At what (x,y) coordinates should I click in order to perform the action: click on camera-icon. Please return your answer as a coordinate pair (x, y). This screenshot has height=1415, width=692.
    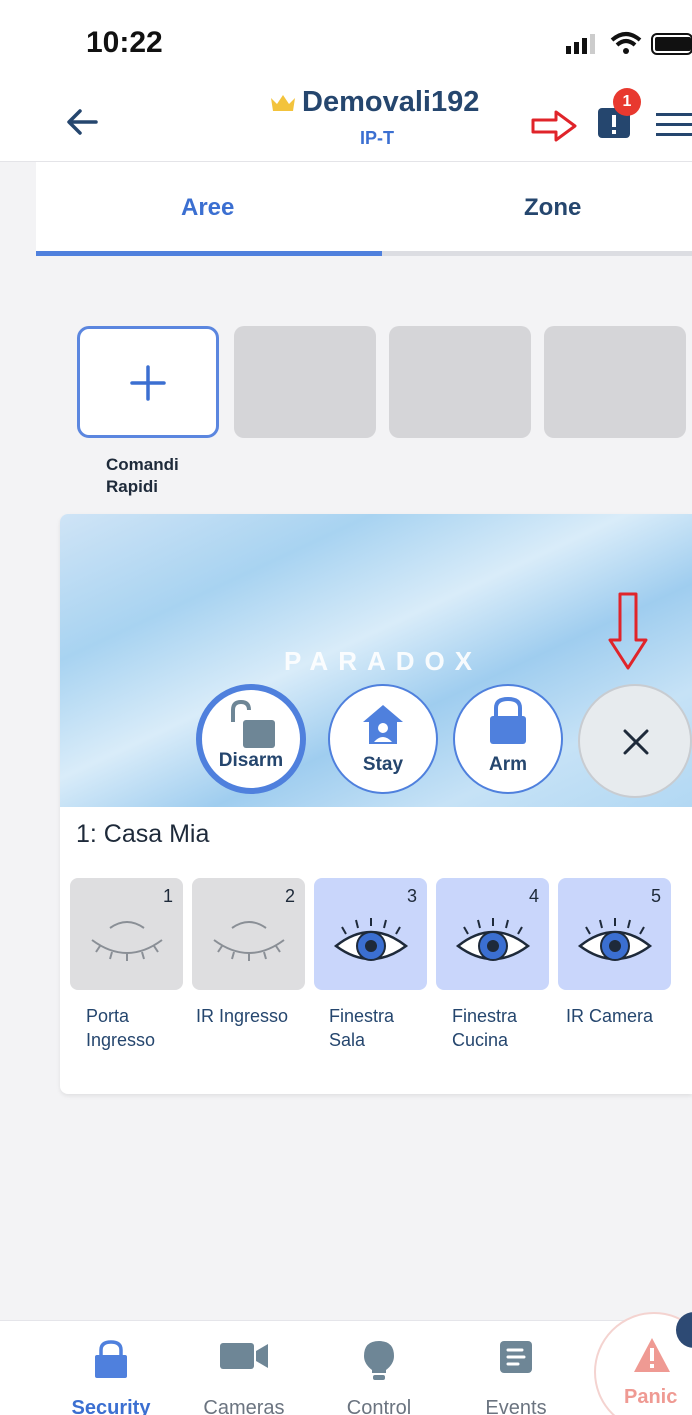
    Looking at the image, I should click on (244, 1356).